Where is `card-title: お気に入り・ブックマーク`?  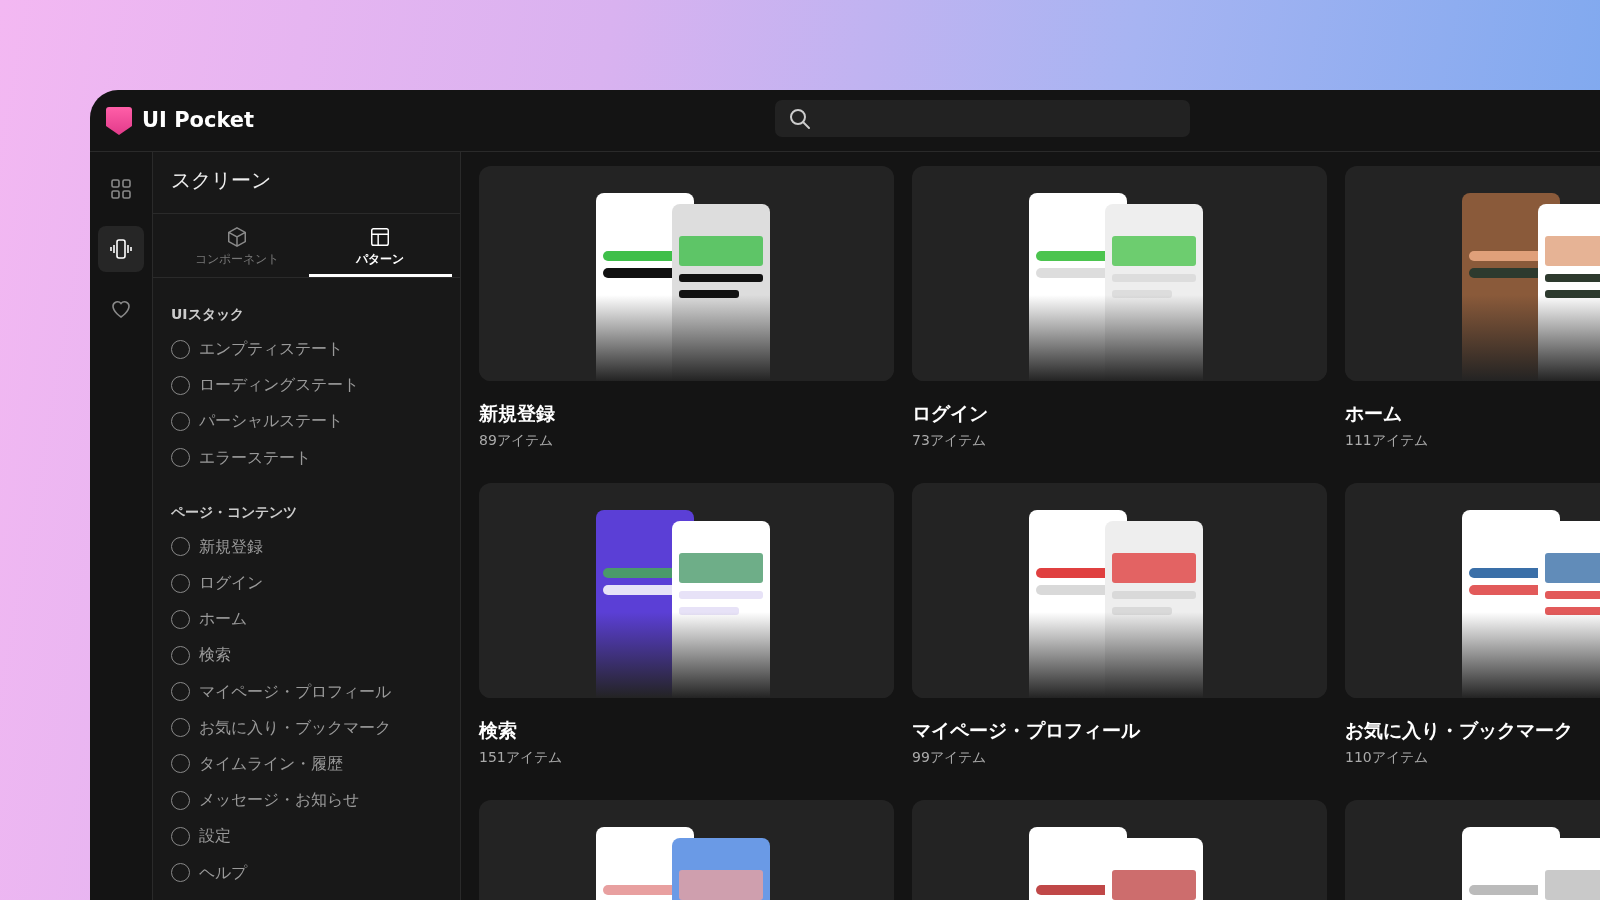 card-title: お気に入り・ブックマーク is located at coordinates (1472, 730).